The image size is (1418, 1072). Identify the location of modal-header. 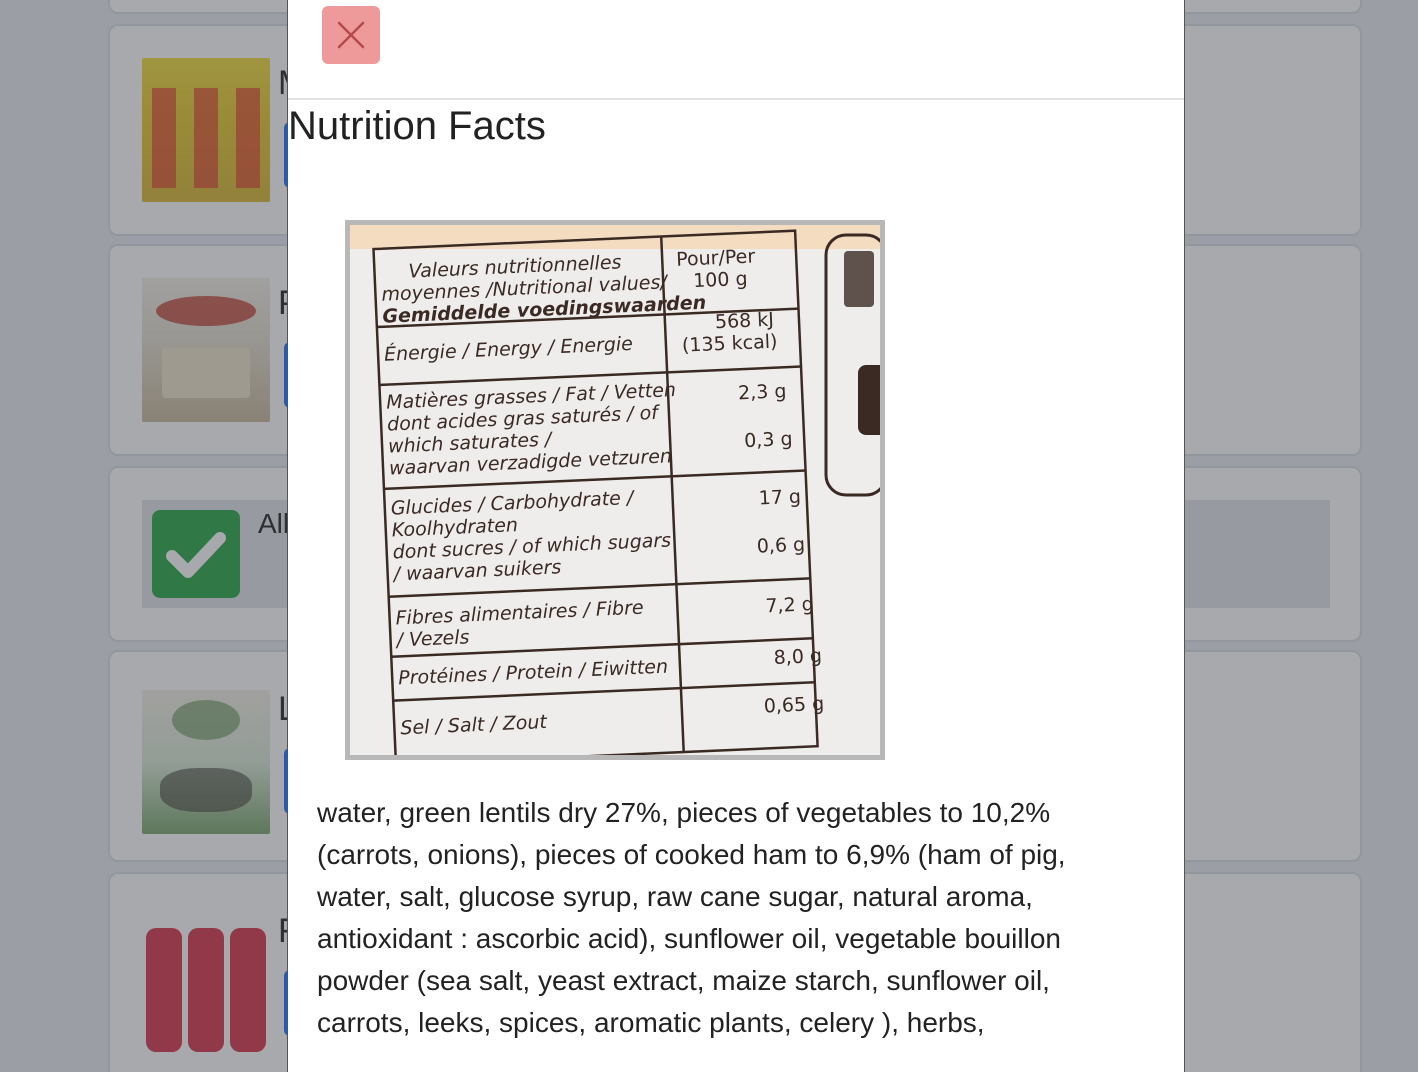
(736, 50).